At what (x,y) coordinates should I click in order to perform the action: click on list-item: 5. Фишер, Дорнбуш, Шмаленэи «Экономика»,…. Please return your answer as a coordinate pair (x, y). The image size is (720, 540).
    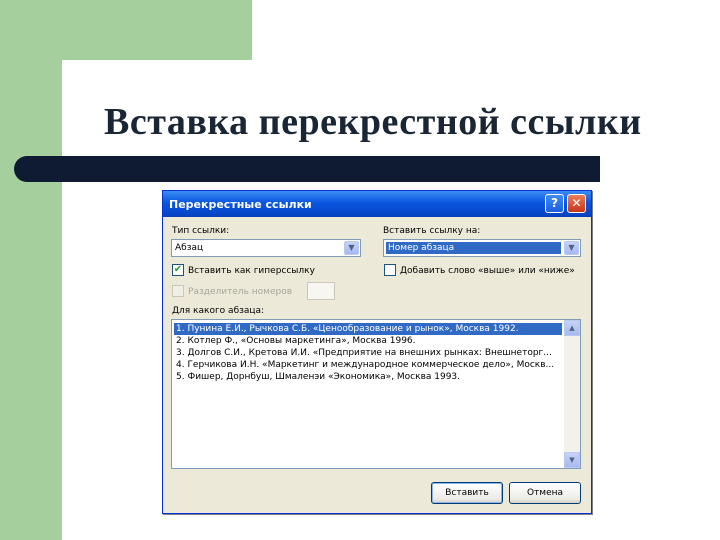
    Looking at the image, I should click on (368, 377).